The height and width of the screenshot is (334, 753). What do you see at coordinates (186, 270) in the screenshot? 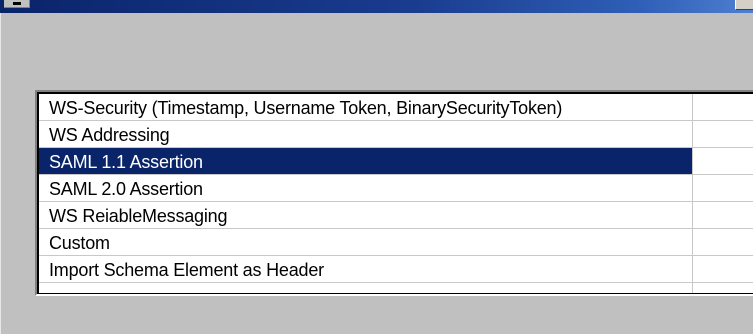
I see `list-item-label: Import Schema Element as Header` at bounding box center [186, 270].